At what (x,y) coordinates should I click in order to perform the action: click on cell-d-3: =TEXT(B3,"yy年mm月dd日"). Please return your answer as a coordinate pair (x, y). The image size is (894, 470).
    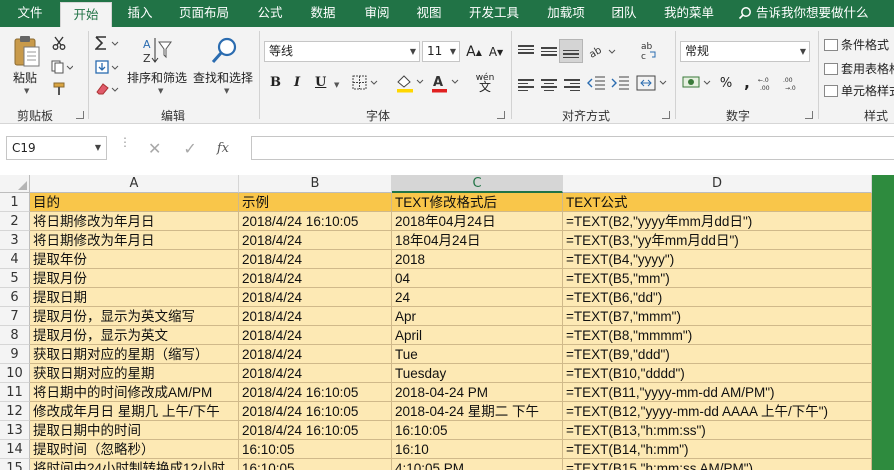
    Looking at the image, I should click on (717, 240).